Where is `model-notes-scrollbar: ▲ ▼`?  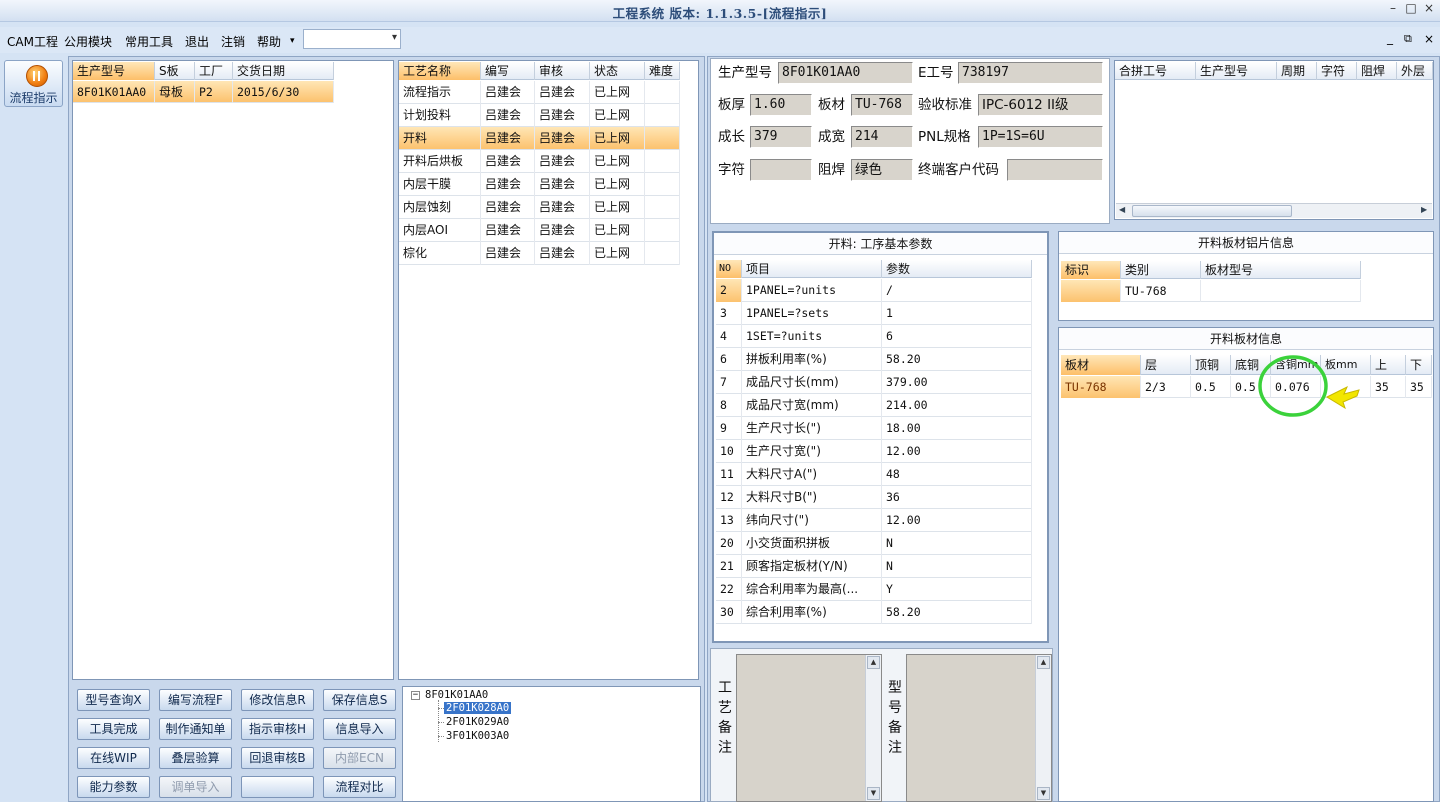 model-notes-scrollbar: ▲ ▼ is located at coordinates (1043, 728).